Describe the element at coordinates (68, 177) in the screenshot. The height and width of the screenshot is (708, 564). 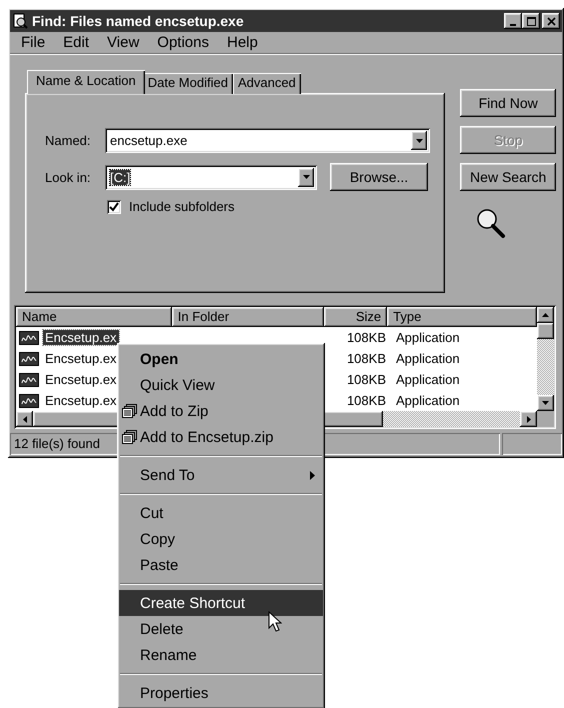
I see `field-label: Look in:` at that location.